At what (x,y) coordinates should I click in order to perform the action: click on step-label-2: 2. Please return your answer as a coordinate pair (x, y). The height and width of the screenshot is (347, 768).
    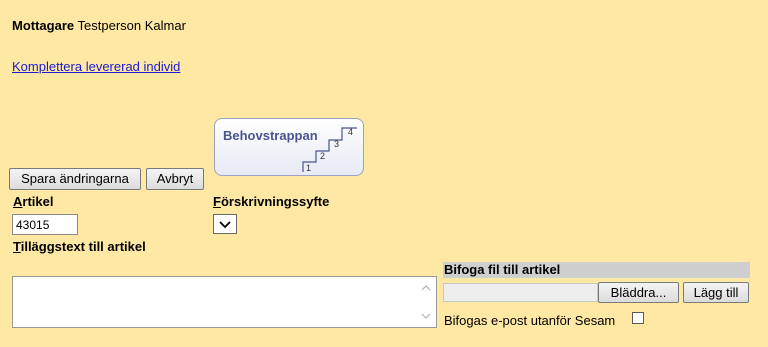
    Looking at the image, I should click on (323, 156).